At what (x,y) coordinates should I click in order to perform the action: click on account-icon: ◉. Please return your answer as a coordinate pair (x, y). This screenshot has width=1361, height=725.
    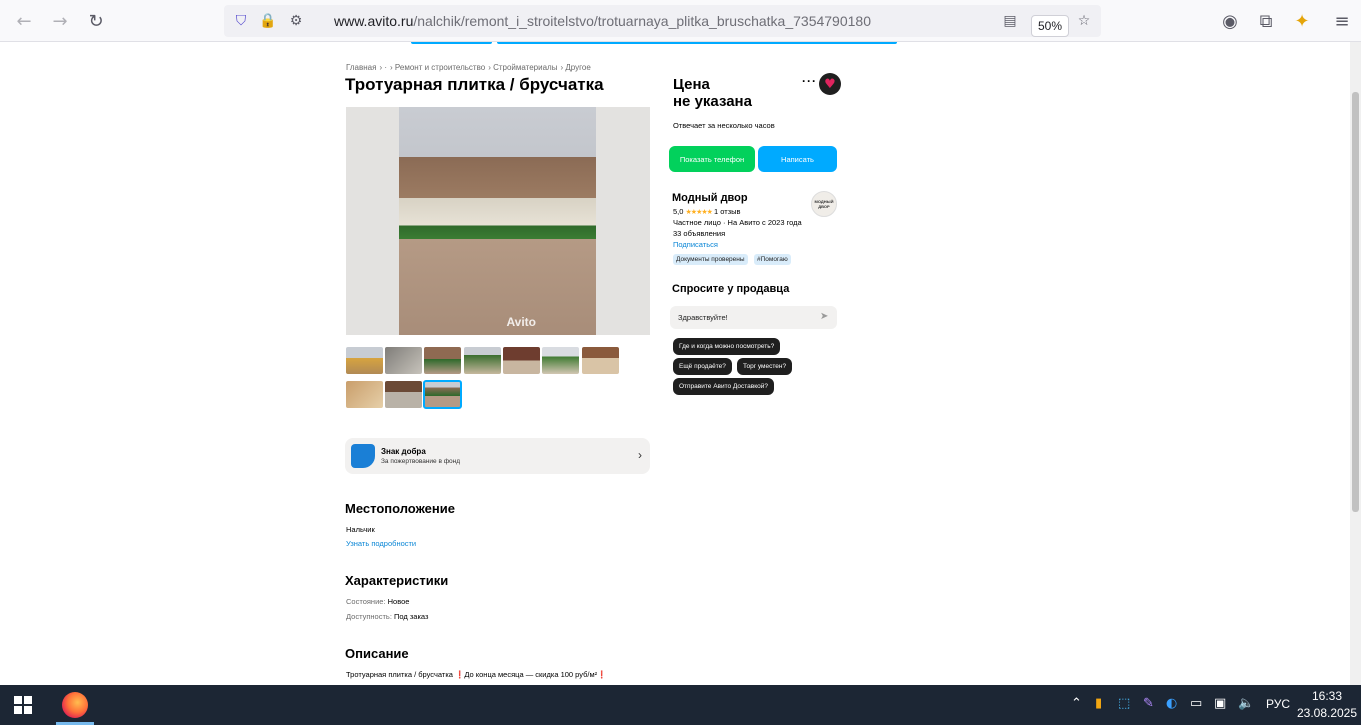
    Looking at the image, I should click on (1230, 21).